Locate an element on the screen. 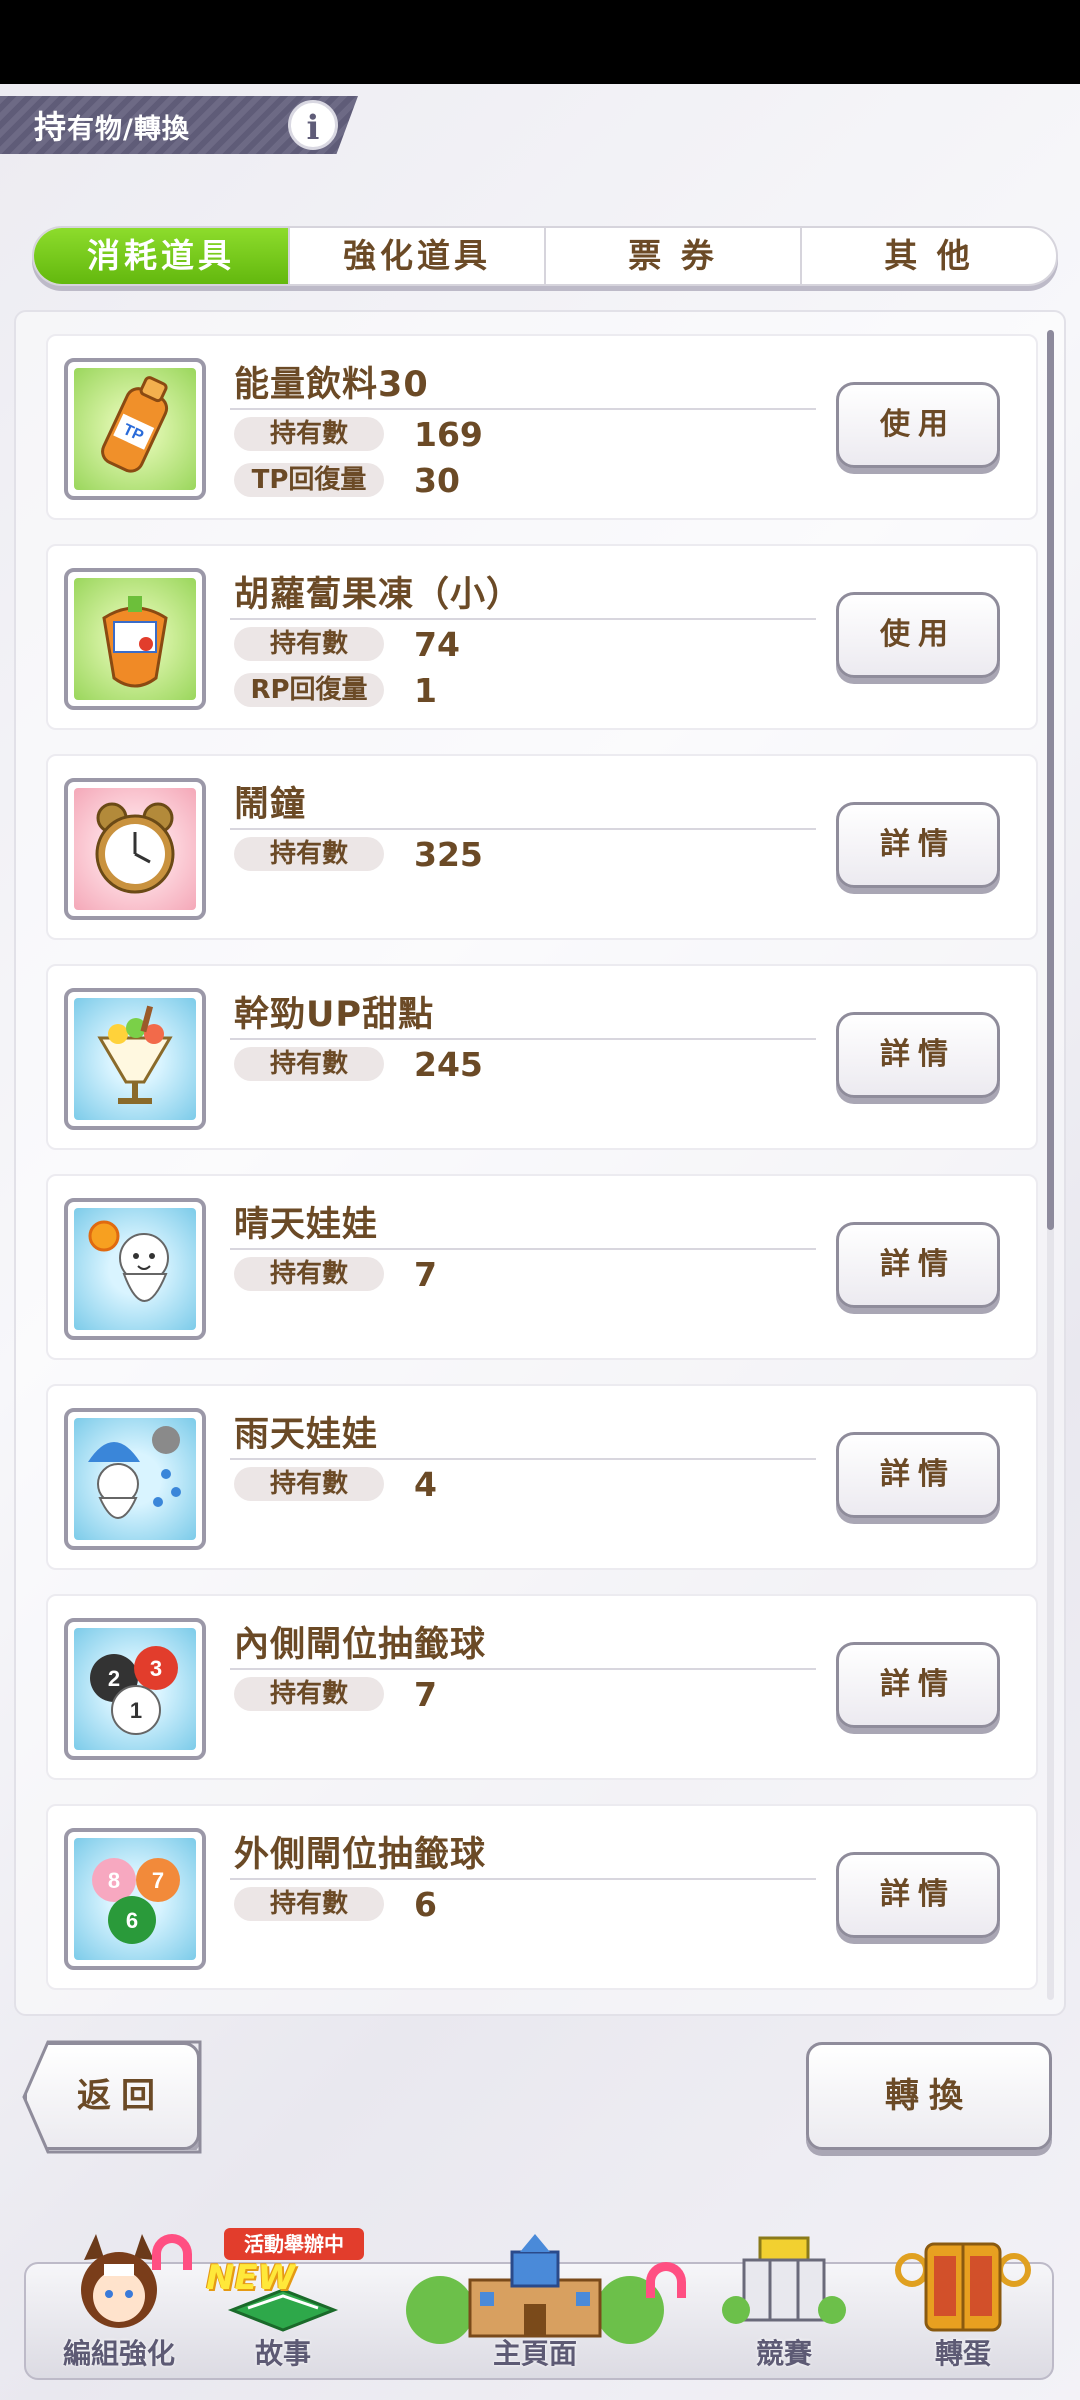 Image resolution: width=1080 pixels, height=2400 pixels. nav-item-gacha: 轉蛋 is located at coordinates (963, 2305).